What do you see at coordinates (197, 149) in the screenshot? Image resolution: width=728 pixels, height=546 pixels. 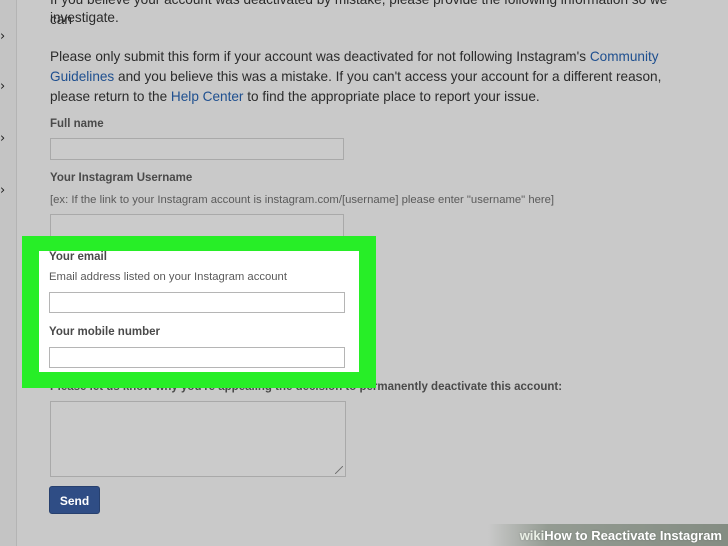 I see `full-name-input` at bounding box center [197, 149].